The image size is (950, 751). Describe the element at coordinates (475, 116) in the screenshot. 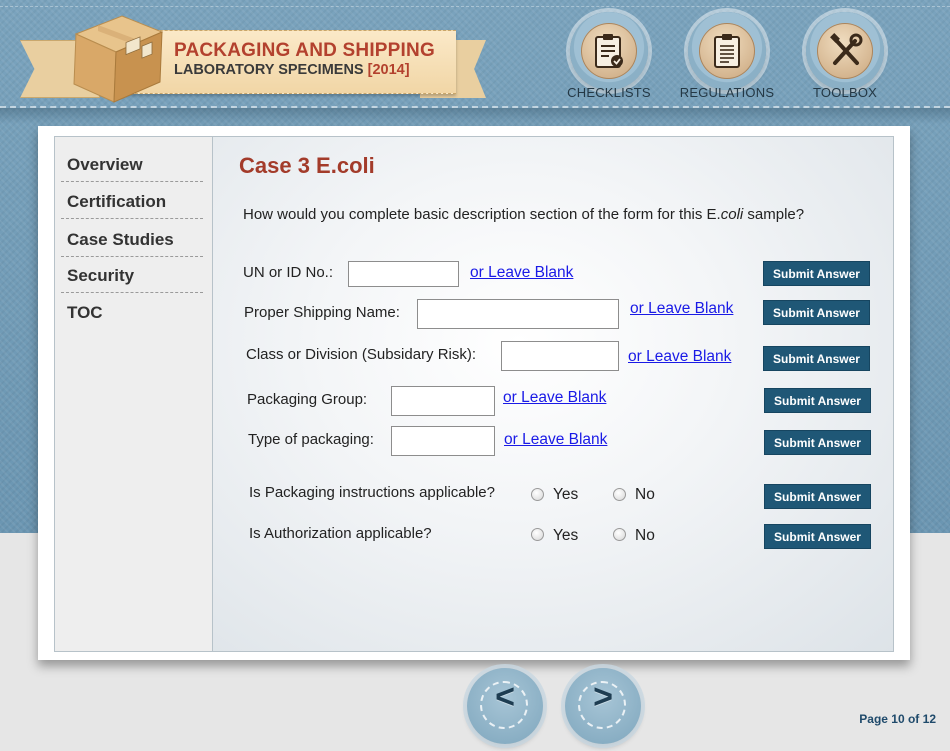

I see `header-shadow` at that location.